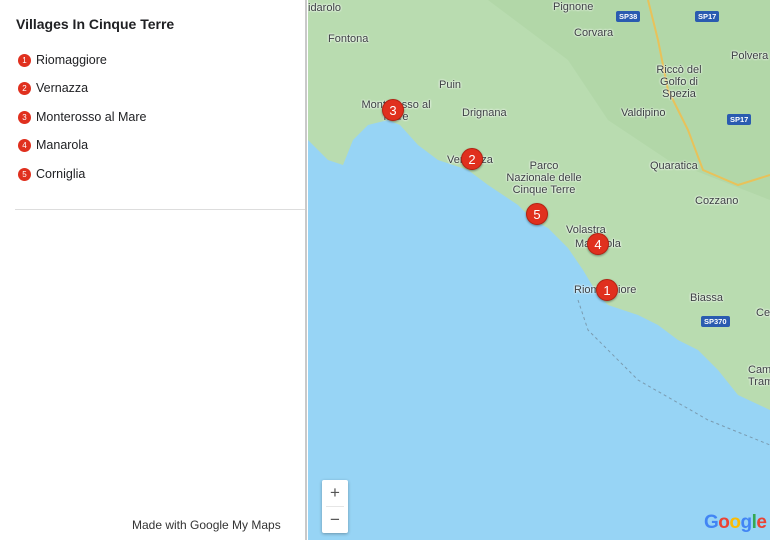  Describe the element at coordinates (91, 117) in the screenshot. I see `item-label: Monterosso al Mare` at that location.